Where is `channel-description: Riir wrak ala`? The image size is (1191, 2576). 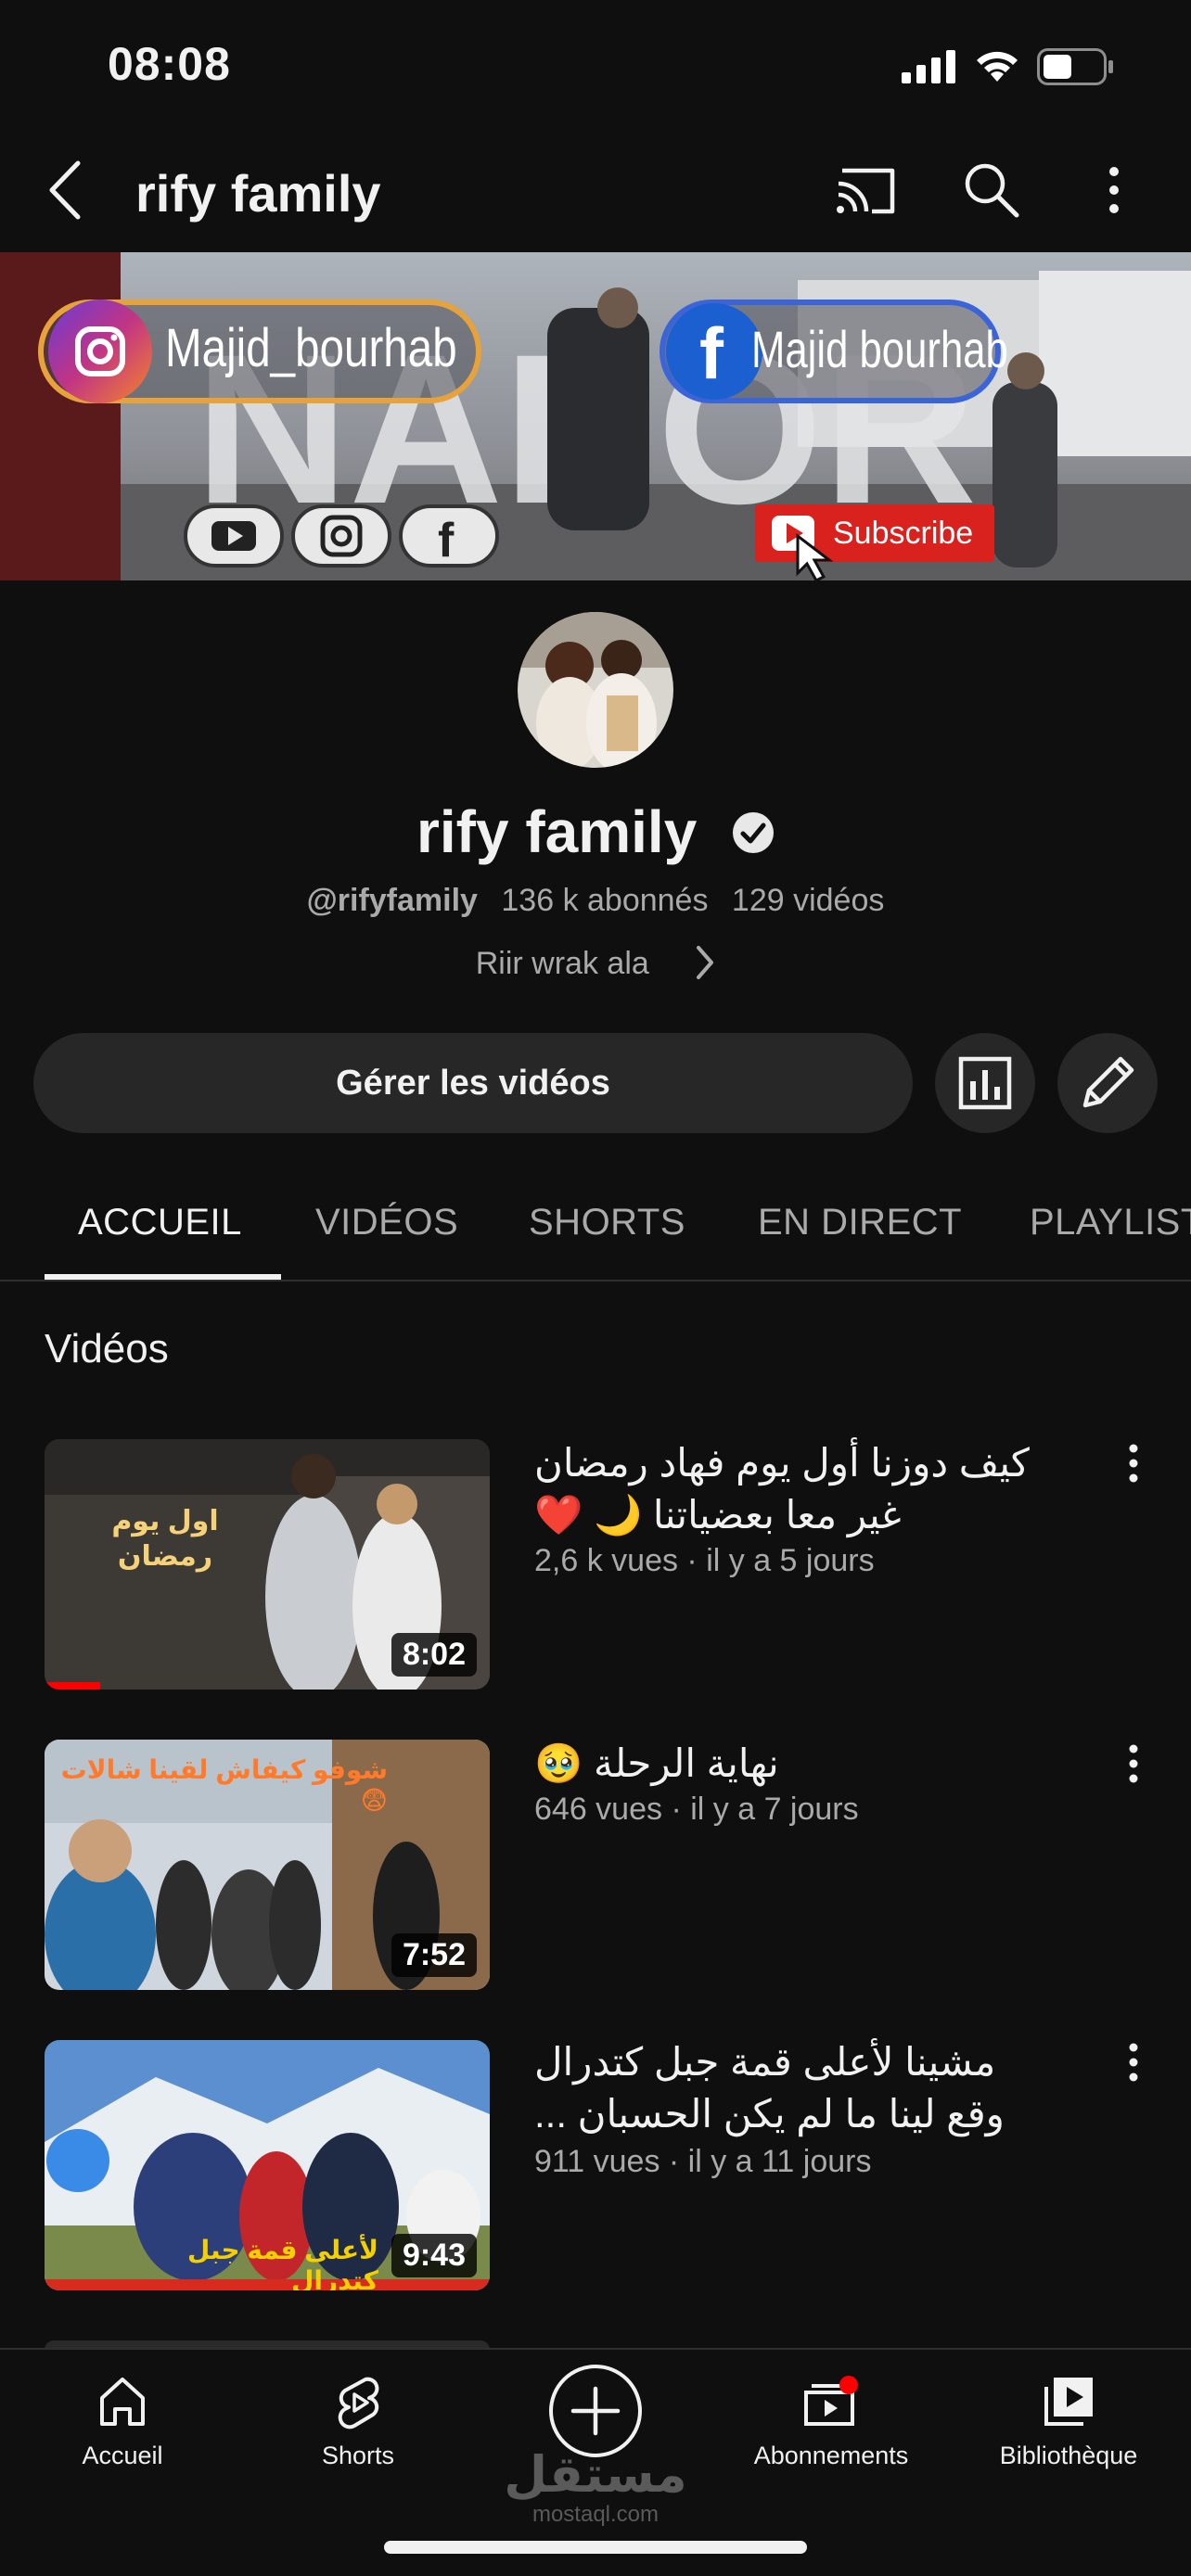 channel-description: Riir wrak ala is located at coordinates (595, 963).